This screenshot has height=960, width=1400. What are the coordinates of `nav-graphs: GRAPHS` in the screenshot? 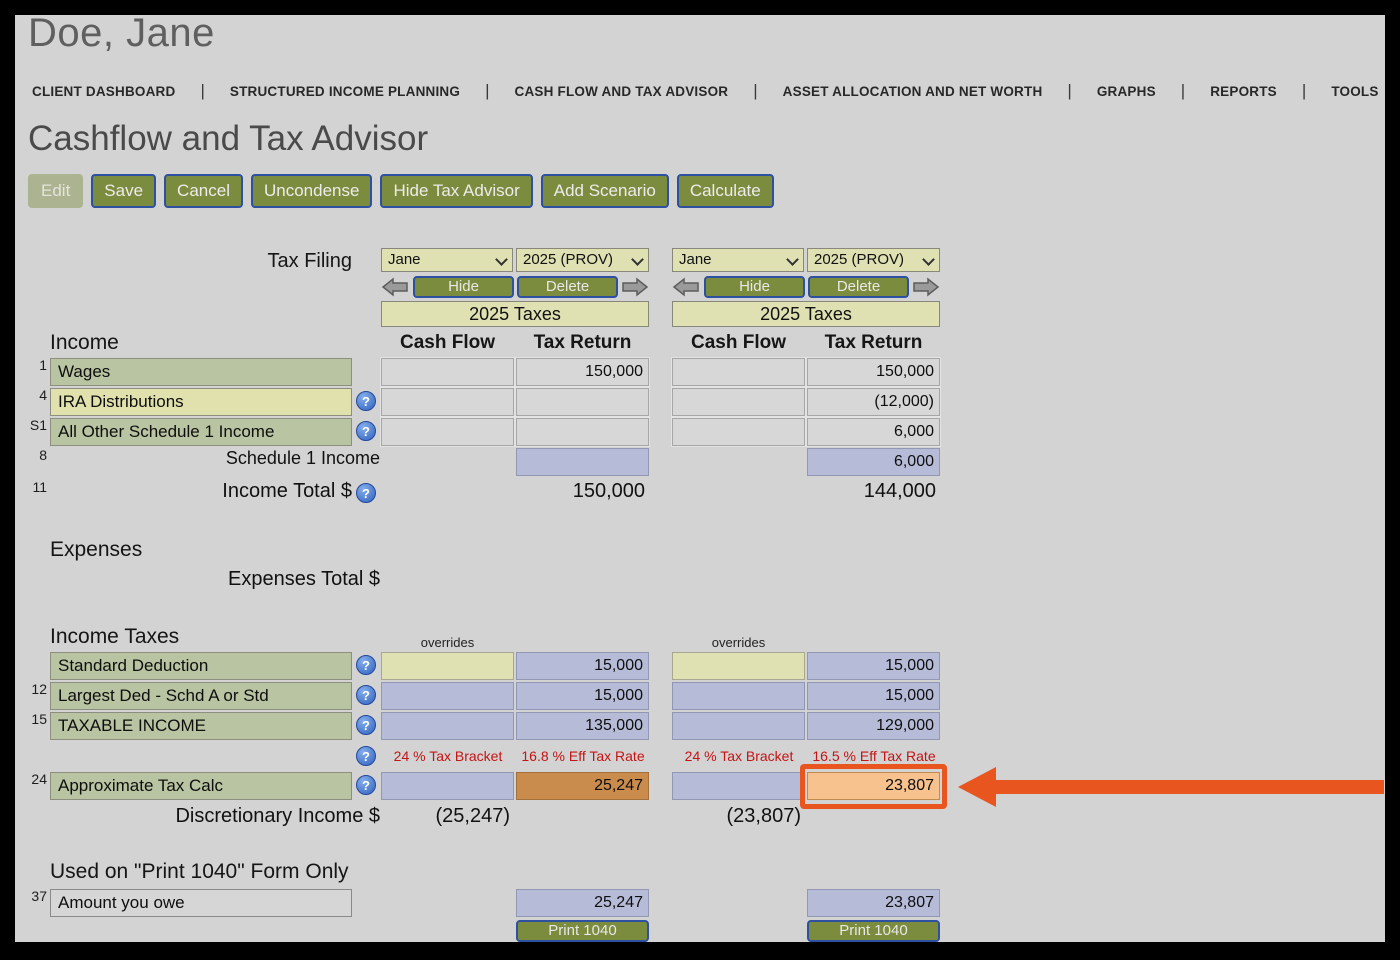 It's located at (1126, 91).